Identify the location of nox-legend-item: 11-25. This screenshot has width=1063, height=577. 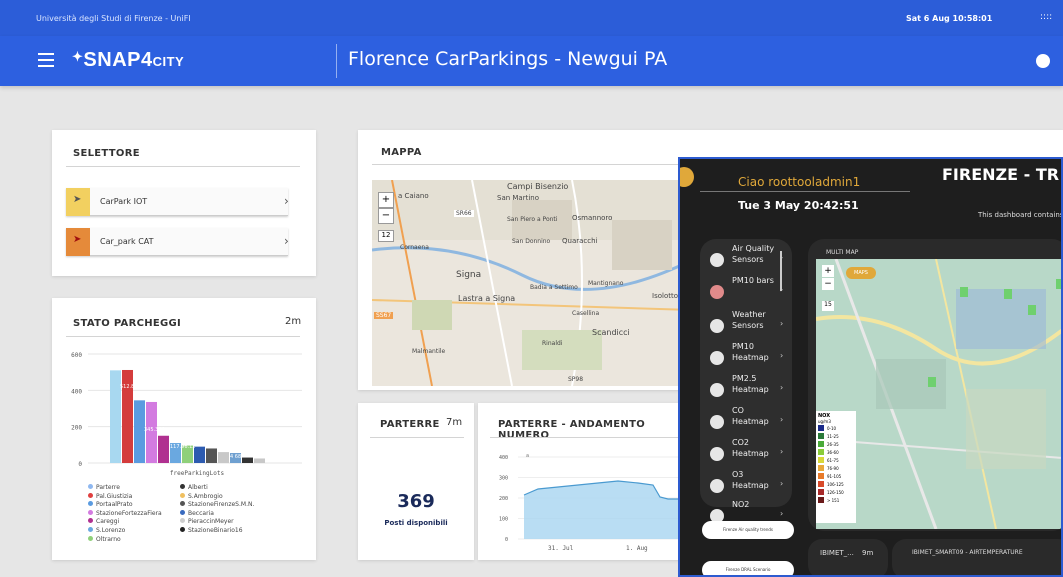
(836, 436).